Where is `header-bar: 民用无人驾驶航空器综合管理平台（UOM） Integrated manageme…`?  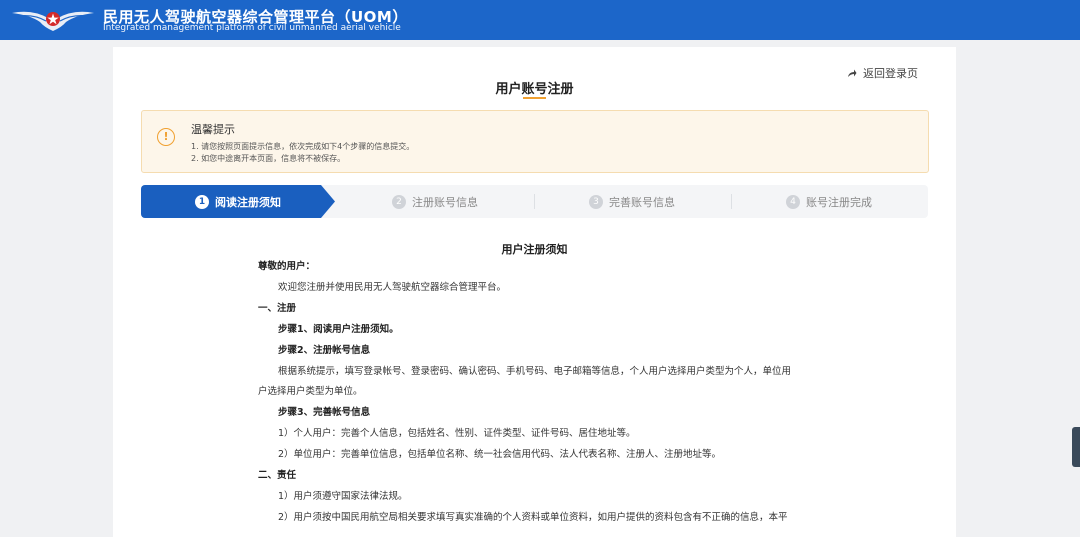 header-bar: 民用无人驾驶航空器综合管理平台（UOM） Integrated manageme… is located at coordinates (540, 20).